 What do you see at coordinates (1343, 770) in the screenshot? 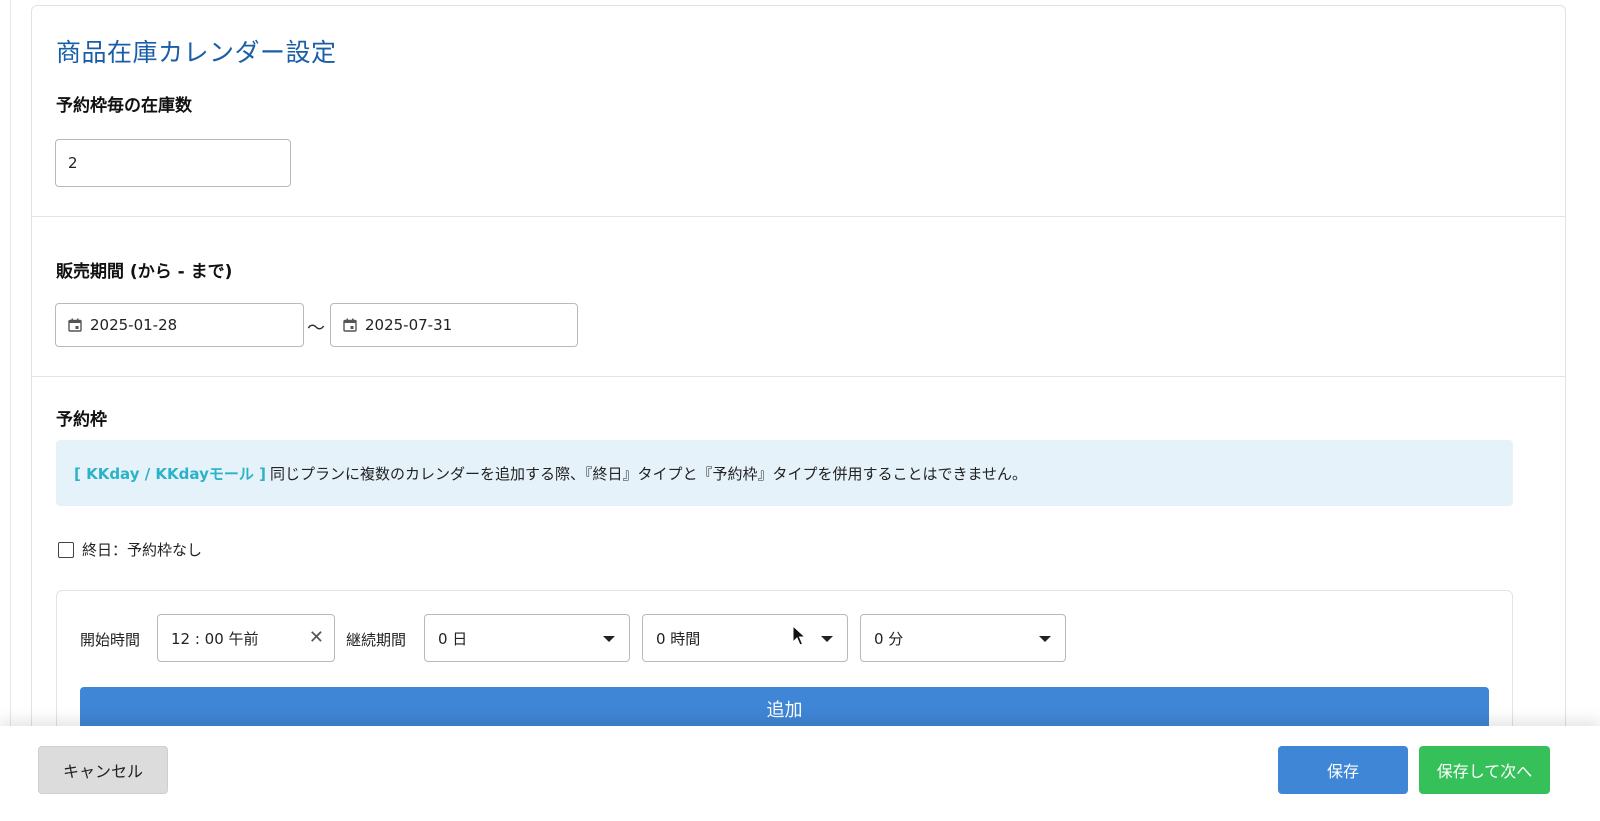
I see `save-button: 保存` at bounding box center [1343, 770].